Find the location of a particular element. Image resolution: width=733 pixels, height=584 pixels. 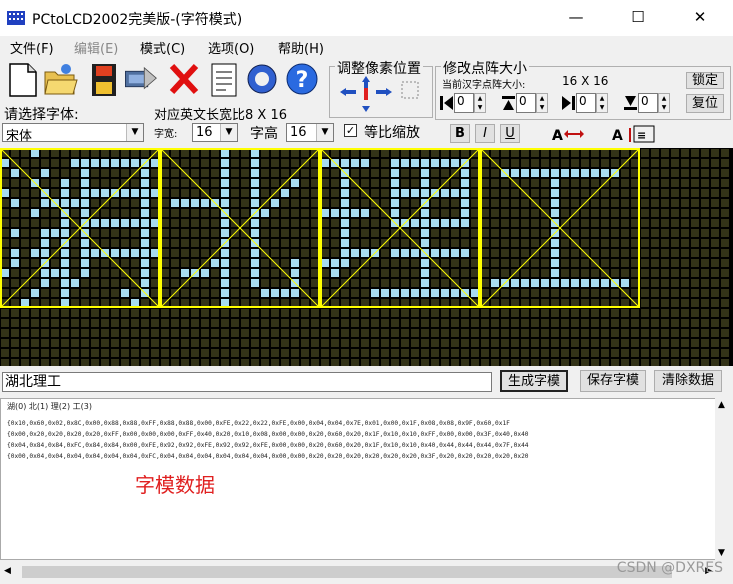

italic-button: I is located at coordinates (485, 133).